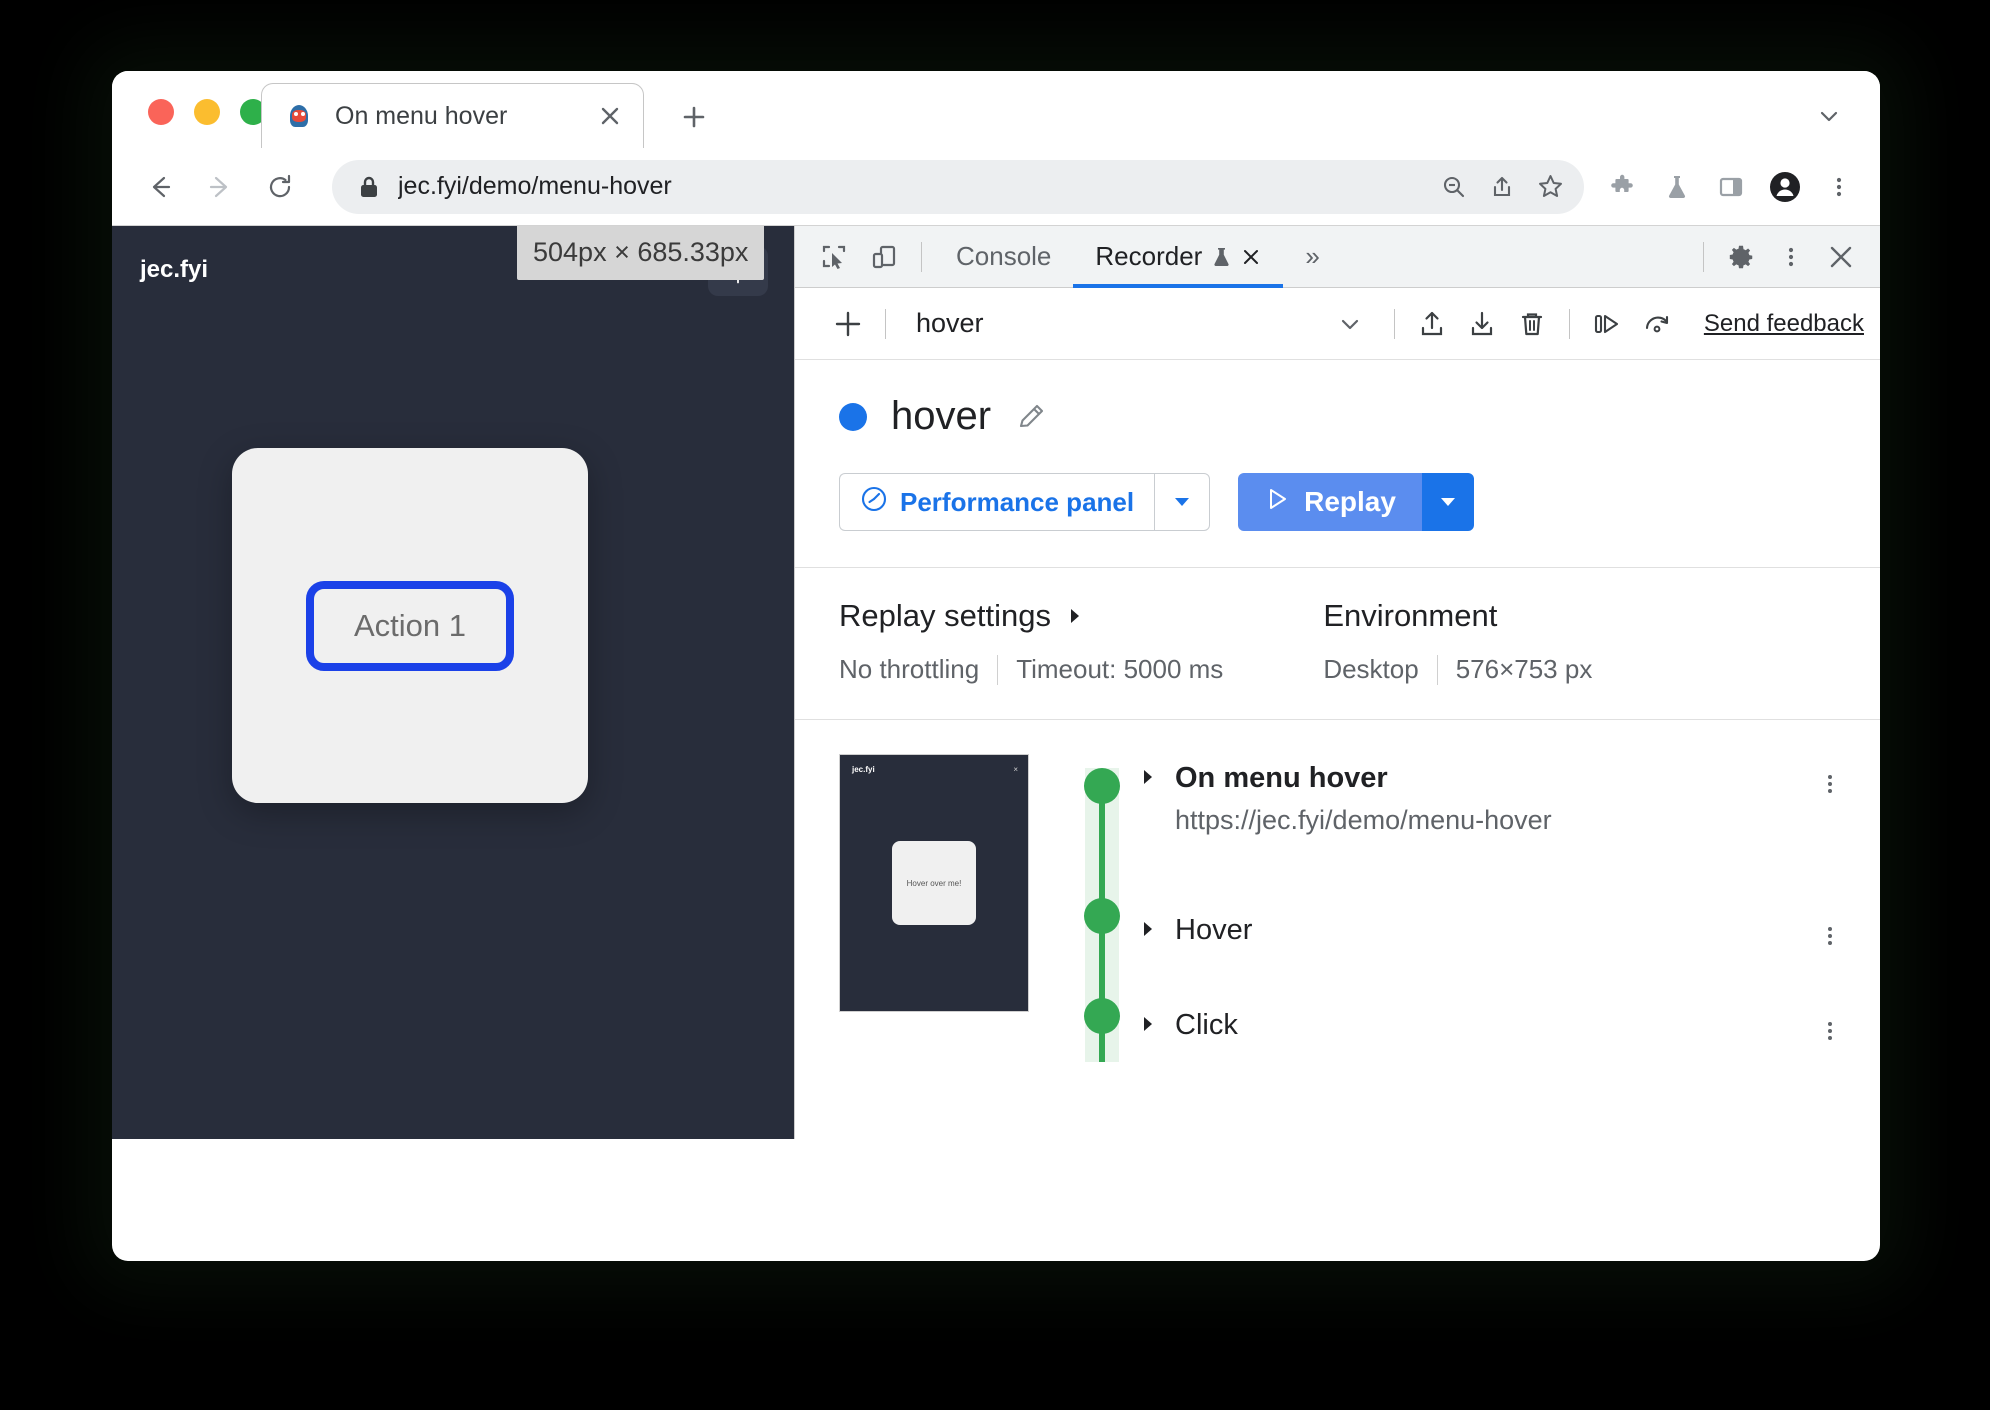 Image resolution: width=1990 pixels, height=1410 pixels. I want to click on tab-strip: On menu hover, so click(996, 109).